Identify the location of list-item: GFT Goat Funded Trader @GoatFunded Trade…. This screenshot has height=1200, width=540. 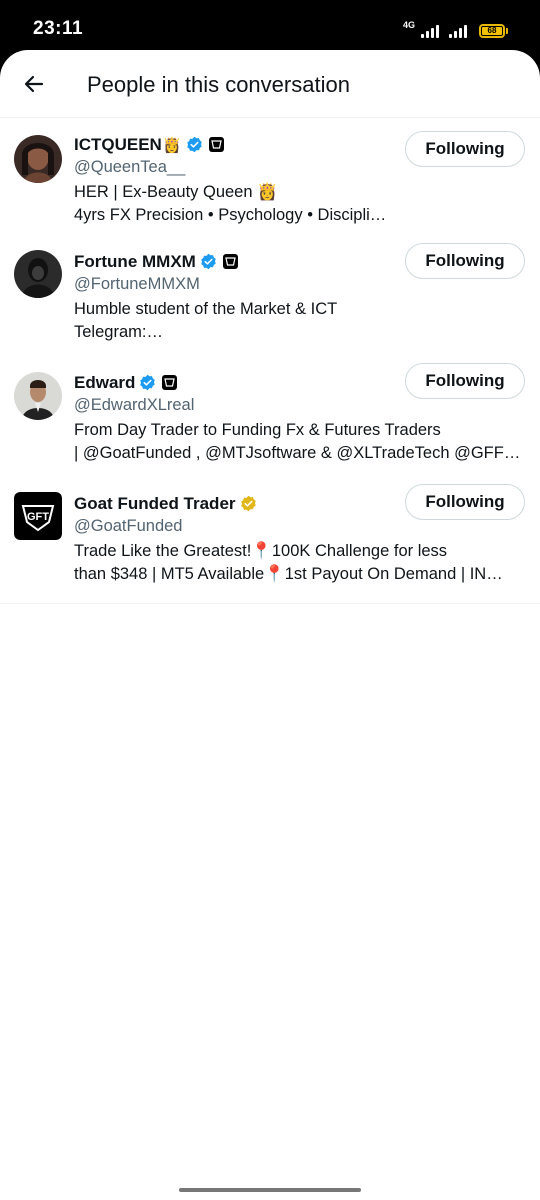
(270, 541).